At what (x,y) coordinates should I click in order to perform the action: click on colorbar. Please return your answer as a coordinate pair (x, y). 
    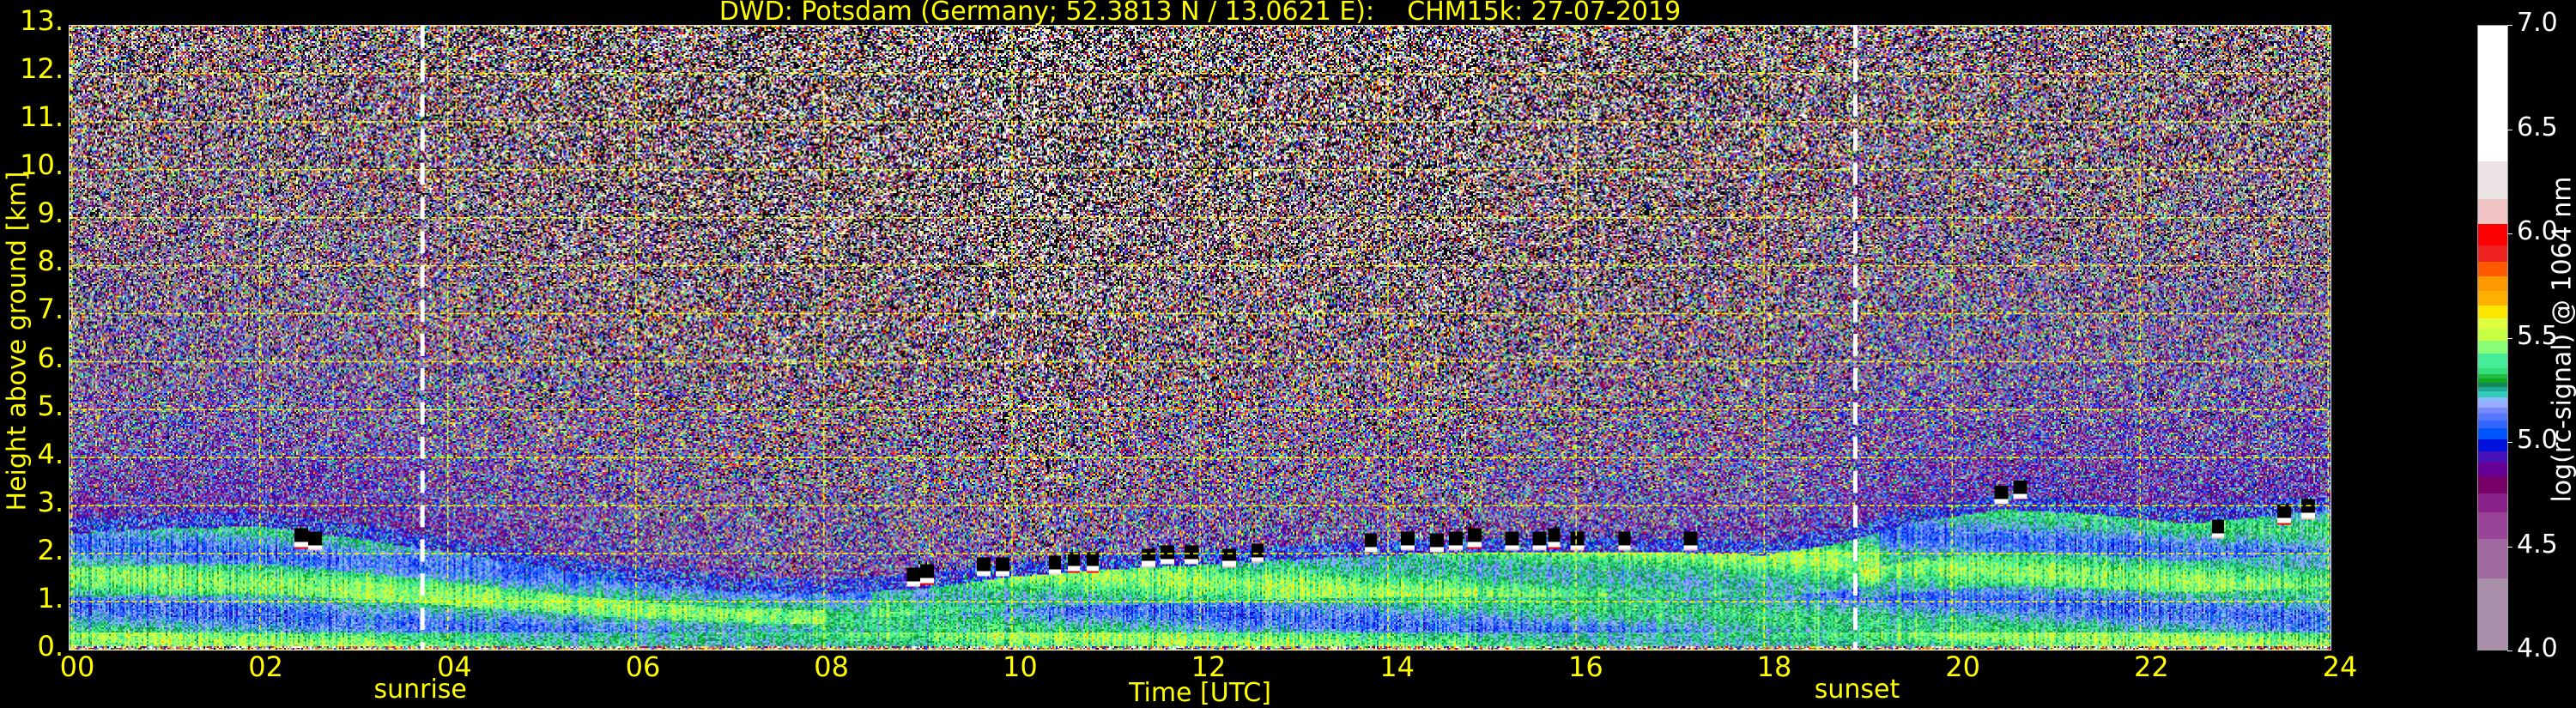
    Looking at the image, I should click on (2492, 338).